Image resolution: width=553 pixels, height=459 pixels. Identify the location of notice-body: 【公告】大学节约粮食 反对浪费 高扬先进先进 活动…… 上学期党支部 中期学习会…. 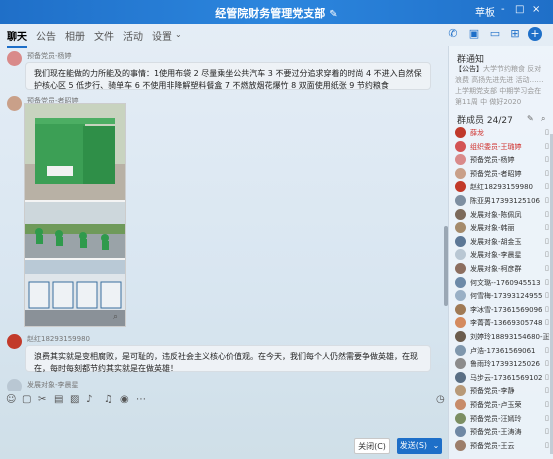
(501, 91).